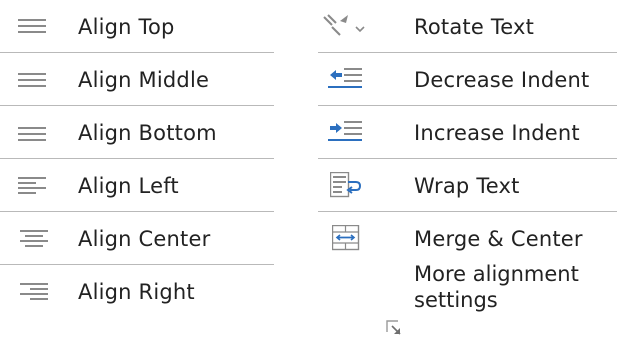 This screenshot has width=617, height=352. Describe the element at coordinates (343, 185) in the screenshot. I see `wrap-text-icon` at that location.